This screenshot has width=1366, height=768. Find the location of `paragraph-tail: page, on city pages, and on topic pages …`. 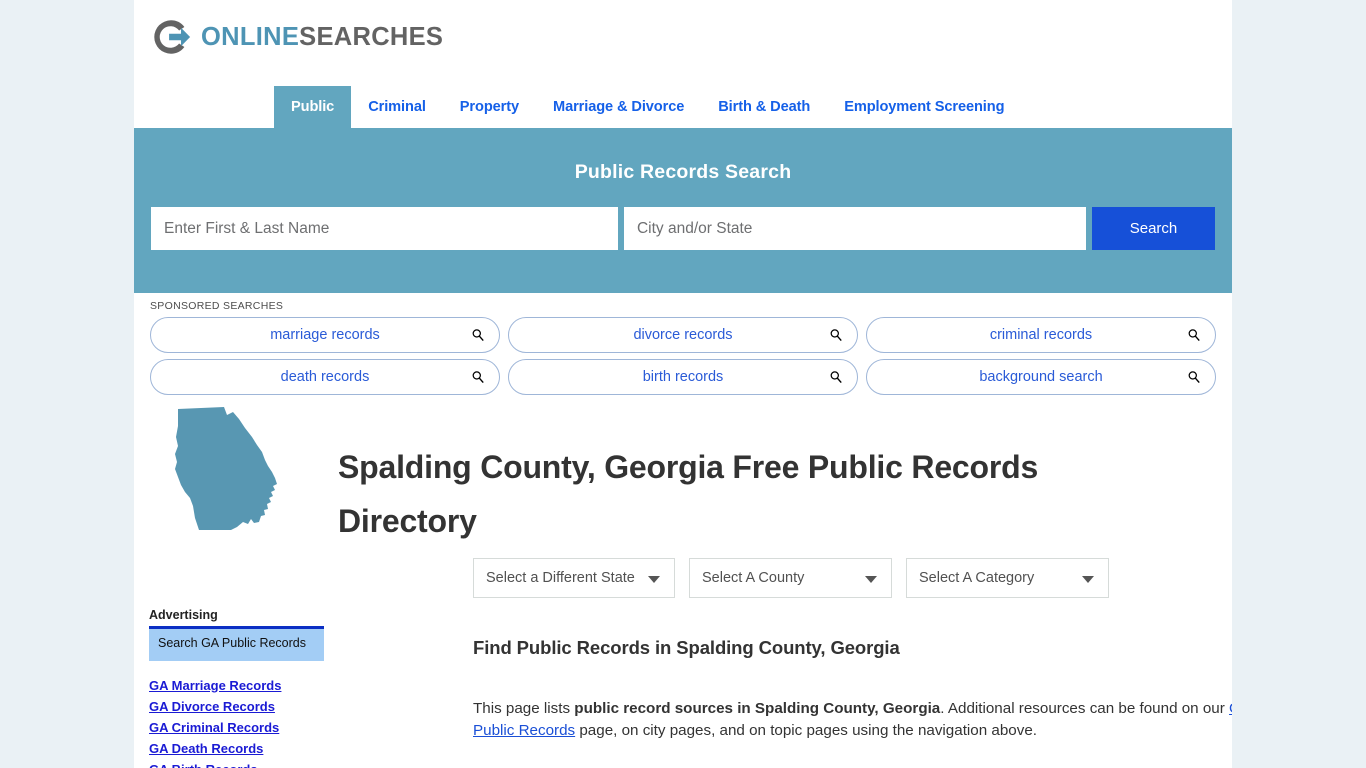

paragraph-tail: page, on city pages, and on topic pages … is located at coordinates (806, 731).